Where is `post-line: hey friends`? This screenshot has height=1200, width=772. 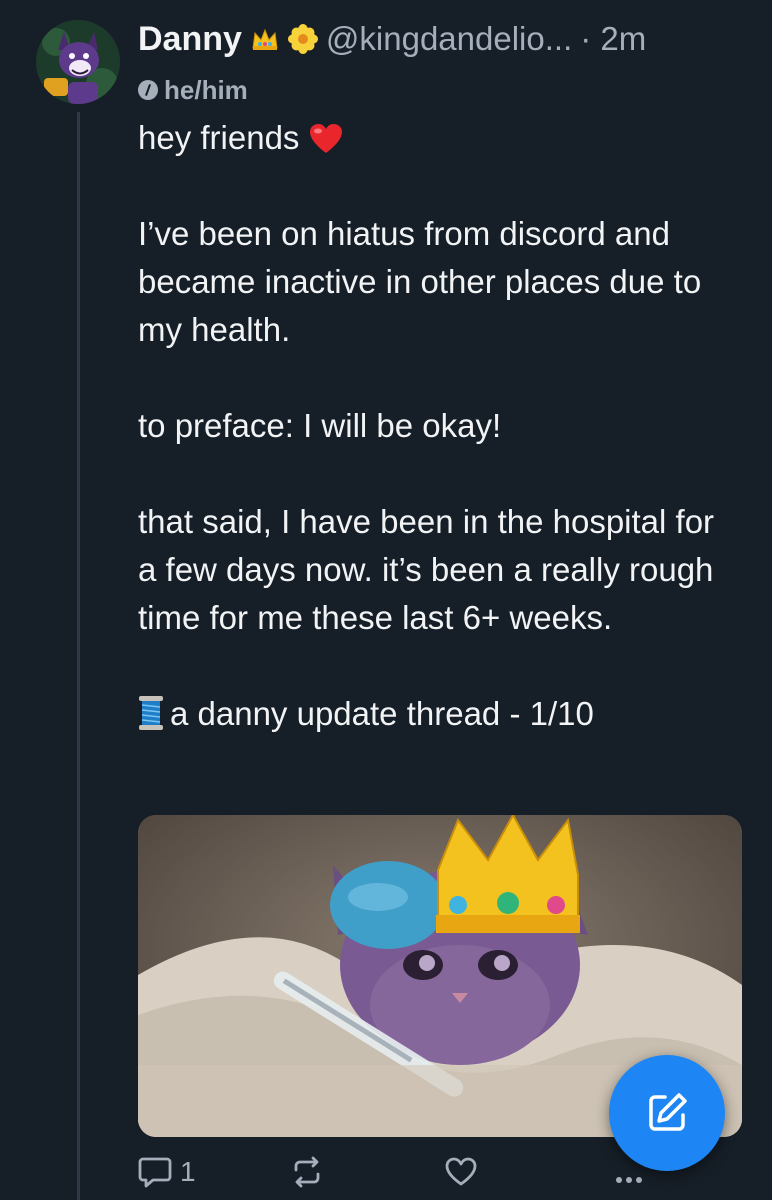
post-line: hey friends is located at coordinates (219, 137).